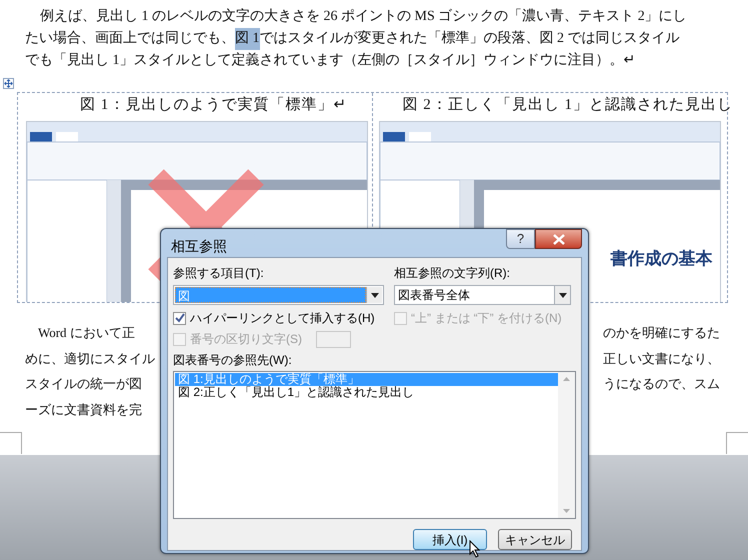 Image resolution: width=748 pixels, height=560 pixels. I want to click on body-text: でも「見出し 1」スタイルとして定義されています（左側の［スタイル］ウィンドウに注目）。↵, so click(330, 60).